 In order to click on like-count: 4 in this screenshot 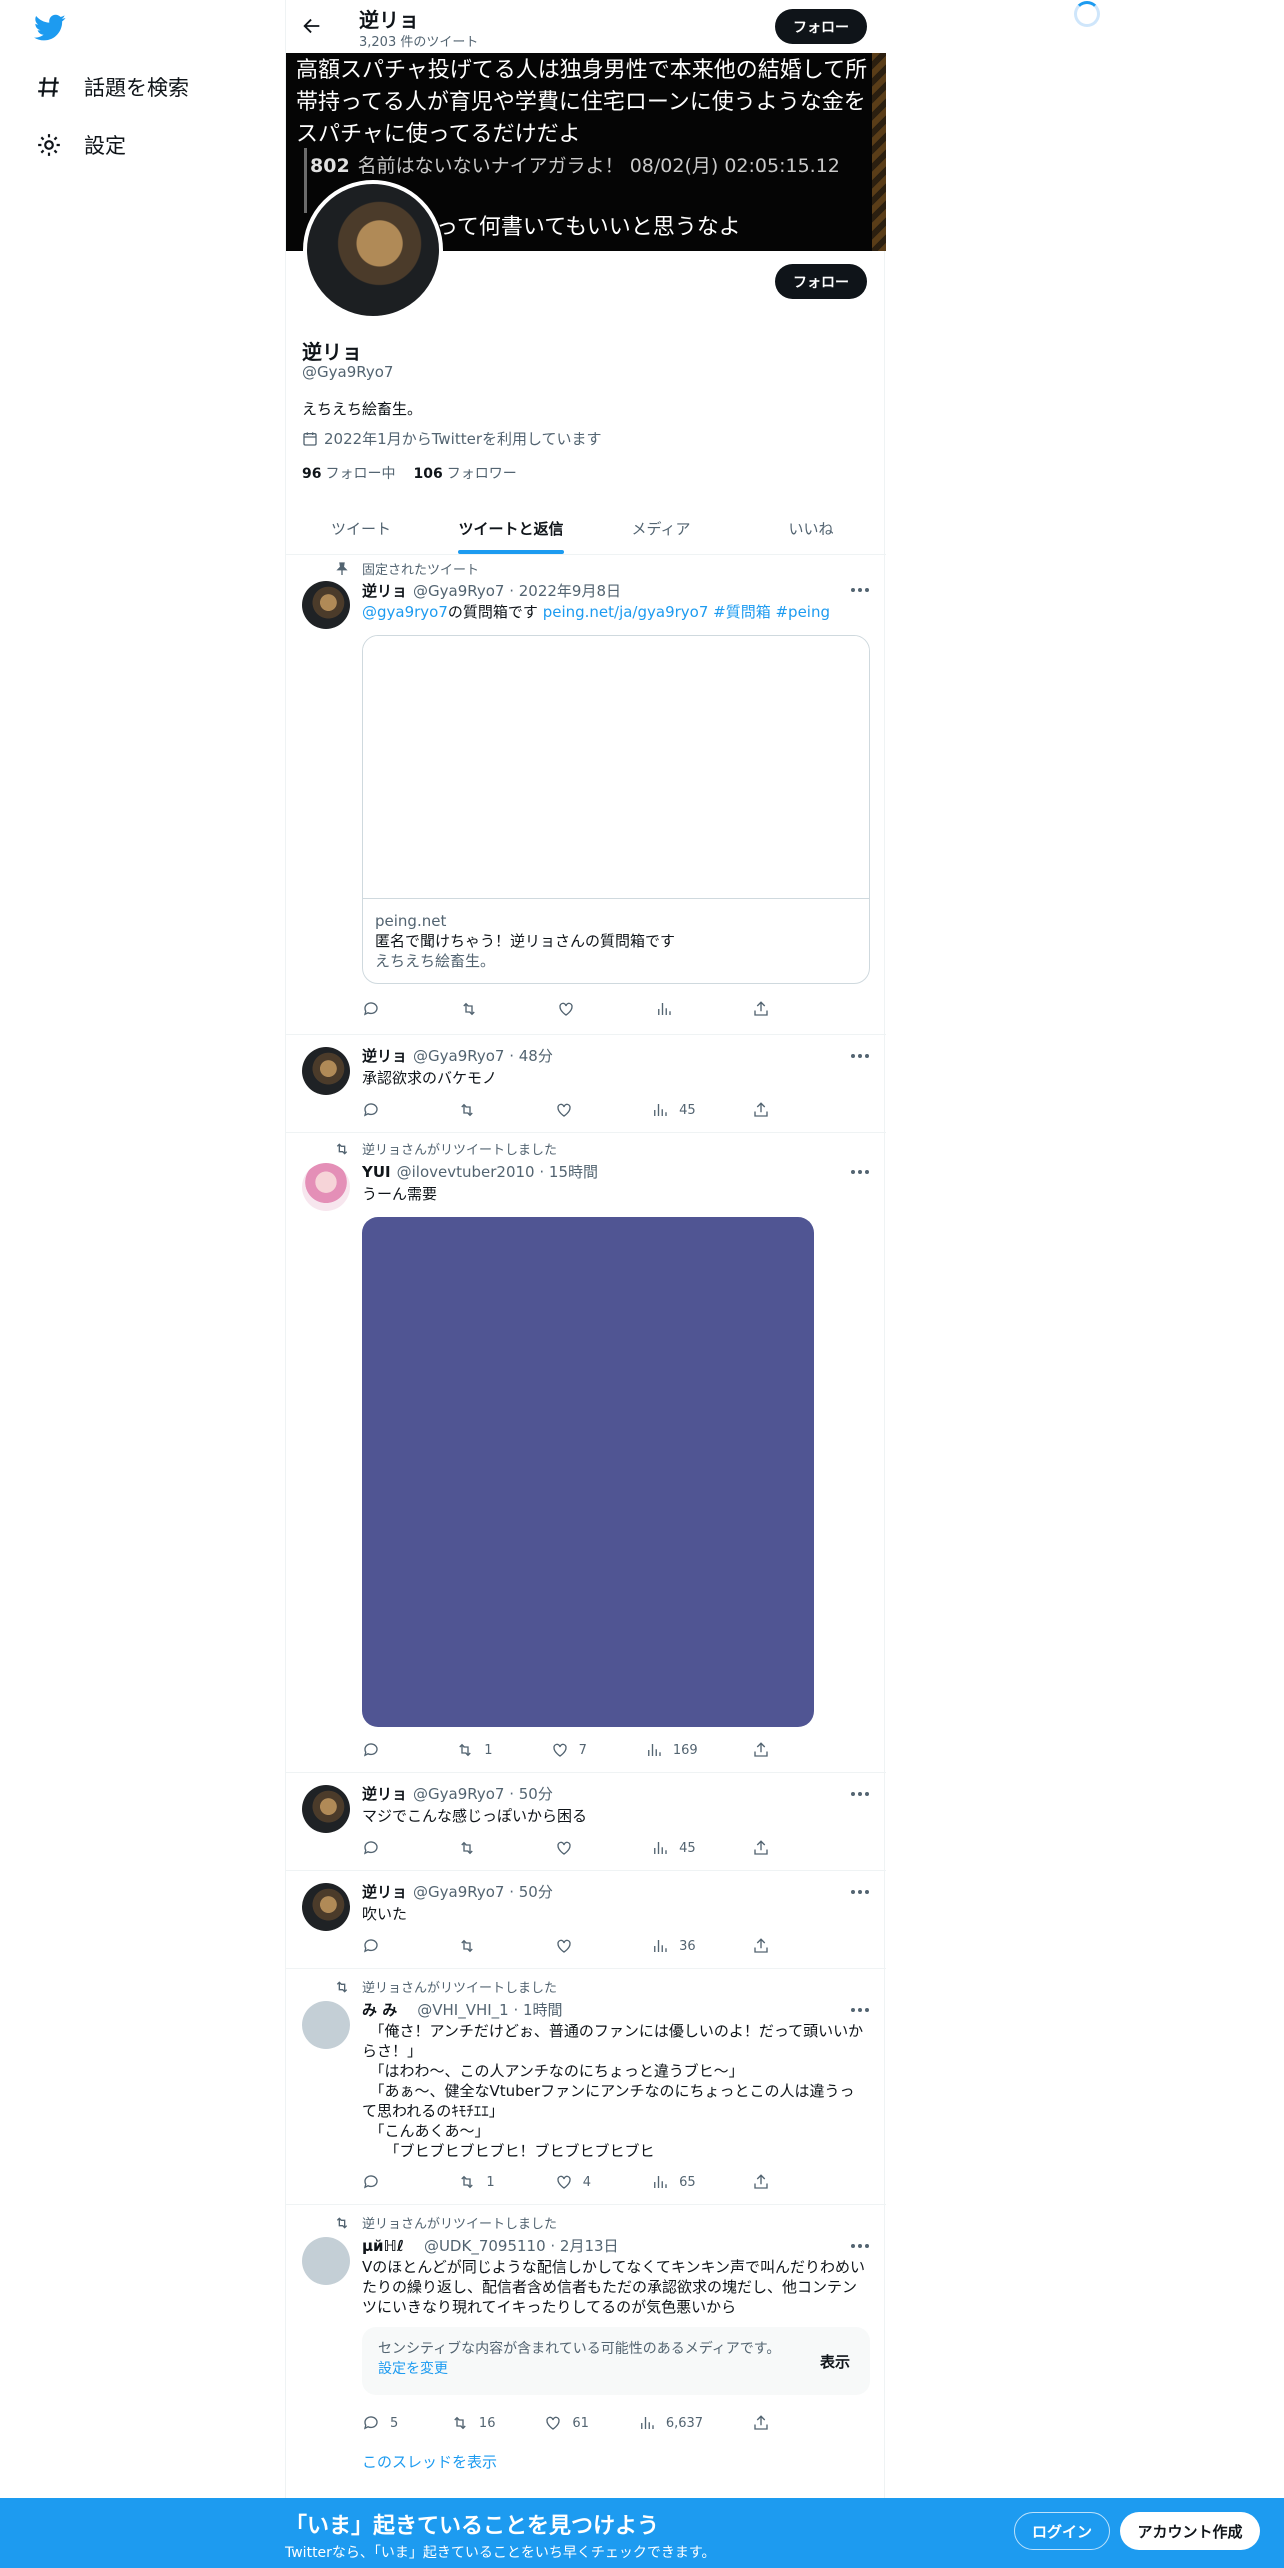, I will do `click(586, 2182)`.